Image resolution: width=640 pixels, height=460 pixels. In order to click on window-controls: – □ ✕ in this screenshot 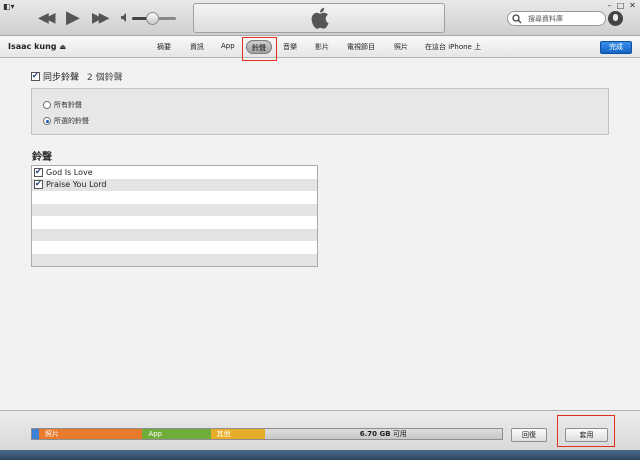, I will do `click(622, 6)`.